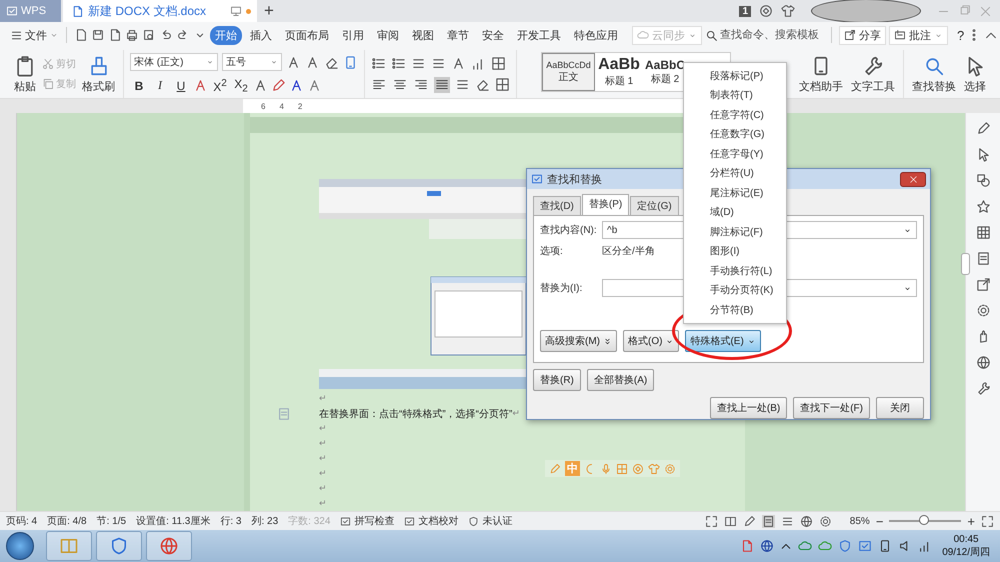 This screenshot has width=1000, height=562. Describe the element at coordinates (293, 62) in the screenshot. I see `grow-font-icon` at that location.